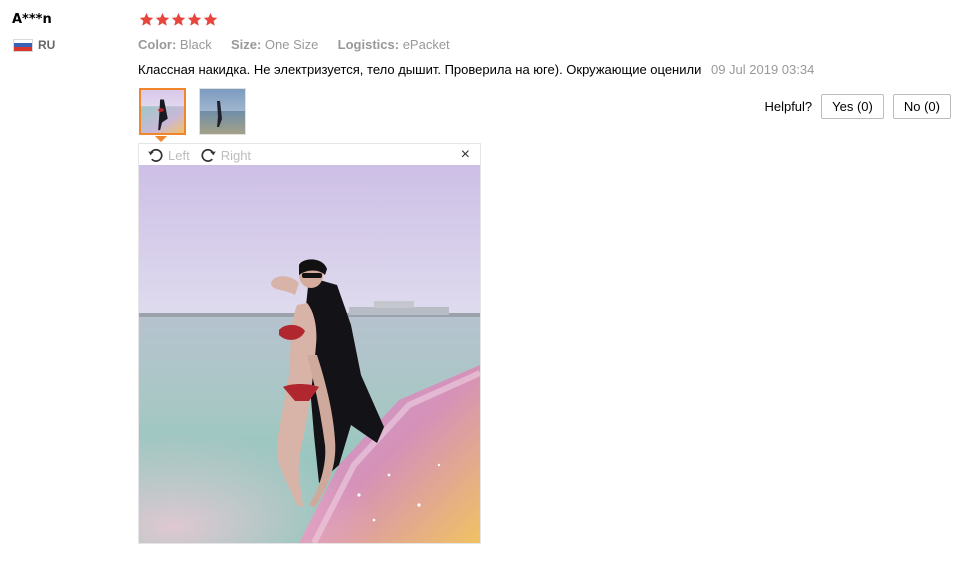 The image size is (976, 562). What do you see at coordinates (309, 155) in the screenshot?
I see `photo-viewer-toolbar: Left Right ×` at bounding box center [309, 155].